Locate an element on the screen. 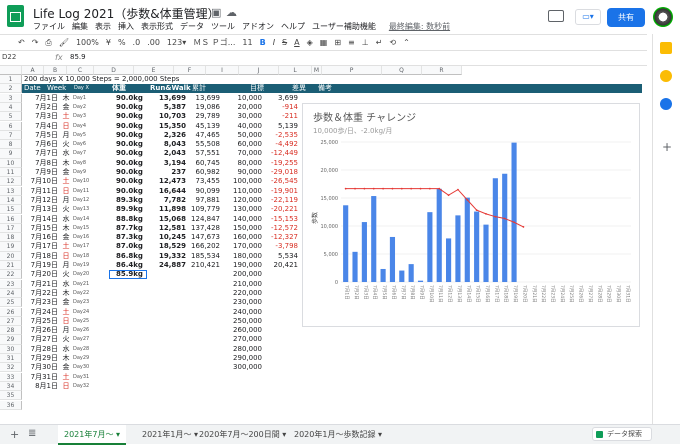  total-cell: 185,534 is located at coordinates (203, 256).